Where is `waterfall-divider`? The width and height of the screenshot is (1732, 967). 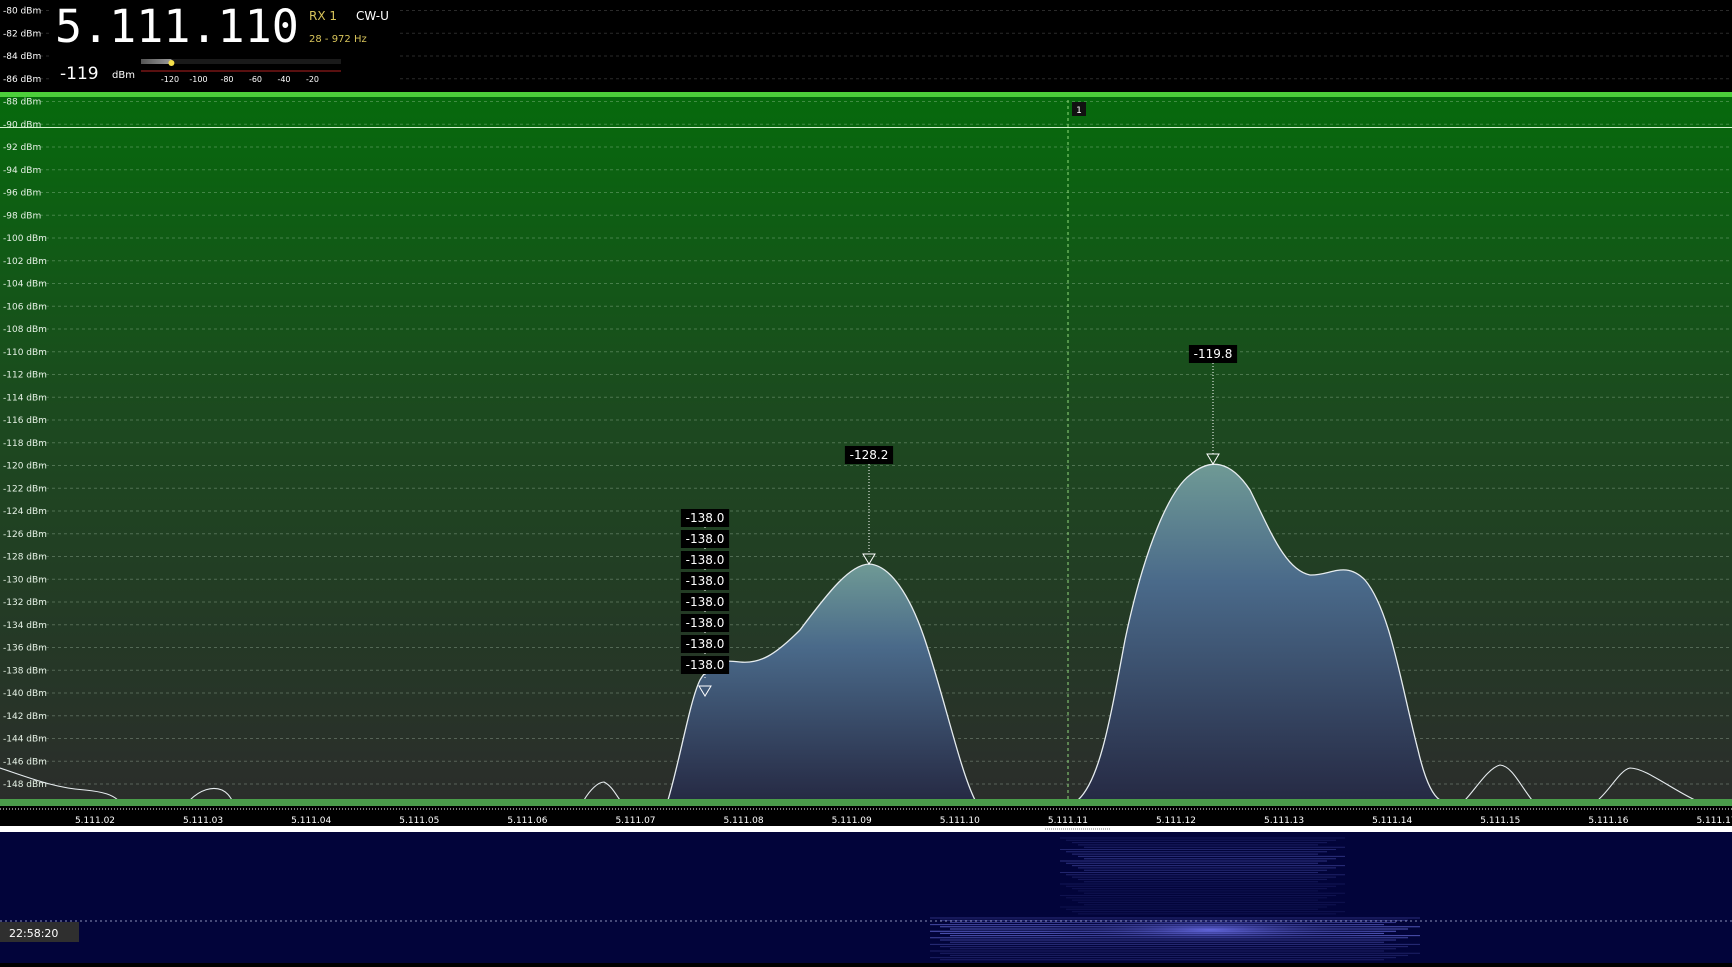 waterfall-divider is located at coordinates (866, 829).